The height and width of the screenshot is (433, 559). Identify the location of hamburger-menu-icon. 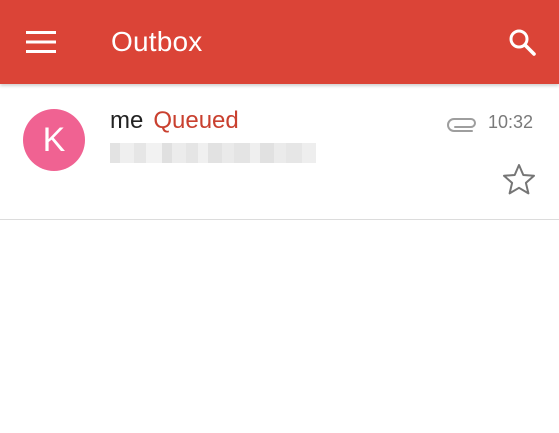
(41, 42).